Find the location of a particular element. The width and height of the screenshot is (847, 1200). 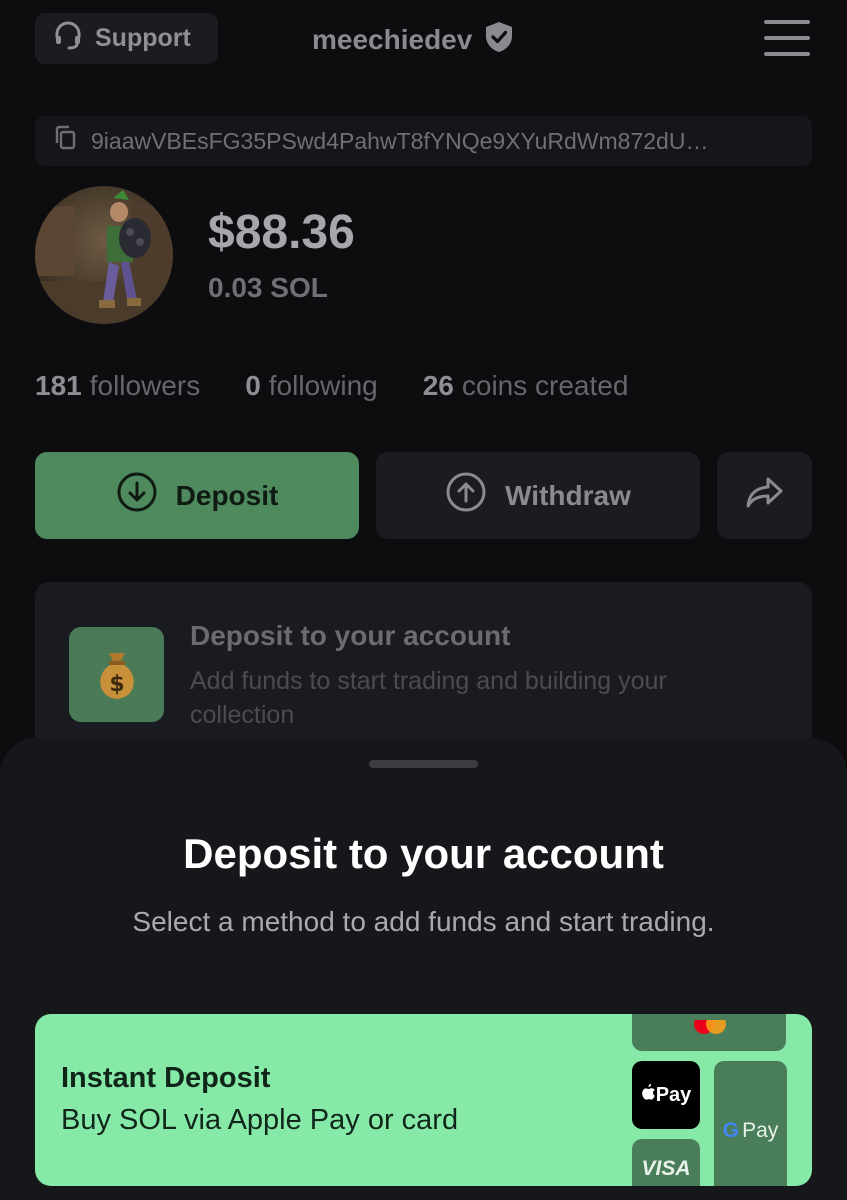

mastercard-tile is located at coordinates (709, 1032).